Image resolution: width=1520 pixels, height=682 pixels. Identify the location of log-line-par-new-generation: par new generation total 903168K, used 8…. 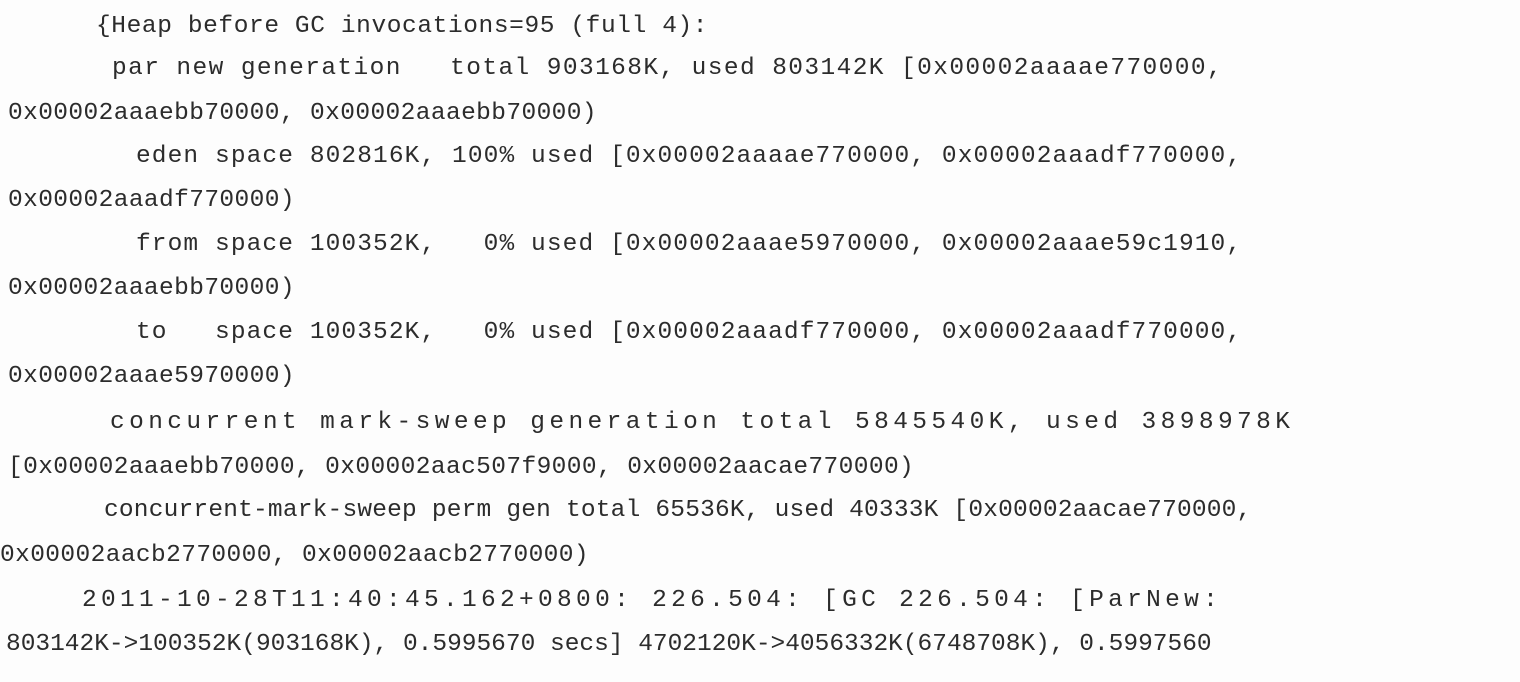
(668, 68).